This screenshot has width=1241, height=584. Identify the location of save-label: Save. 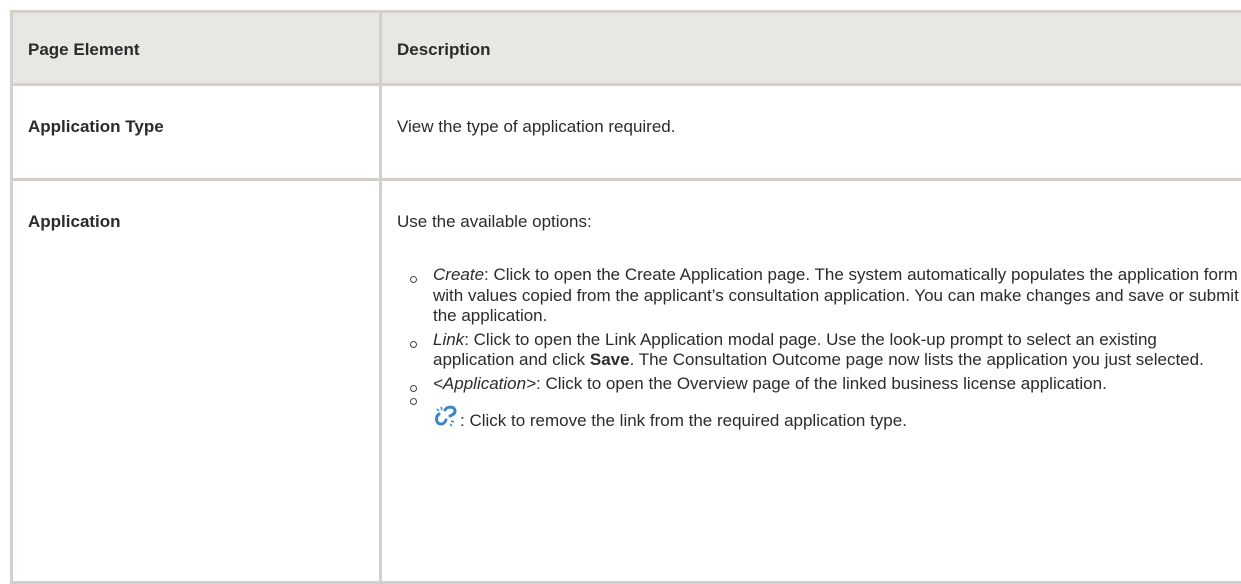
(610, 359).